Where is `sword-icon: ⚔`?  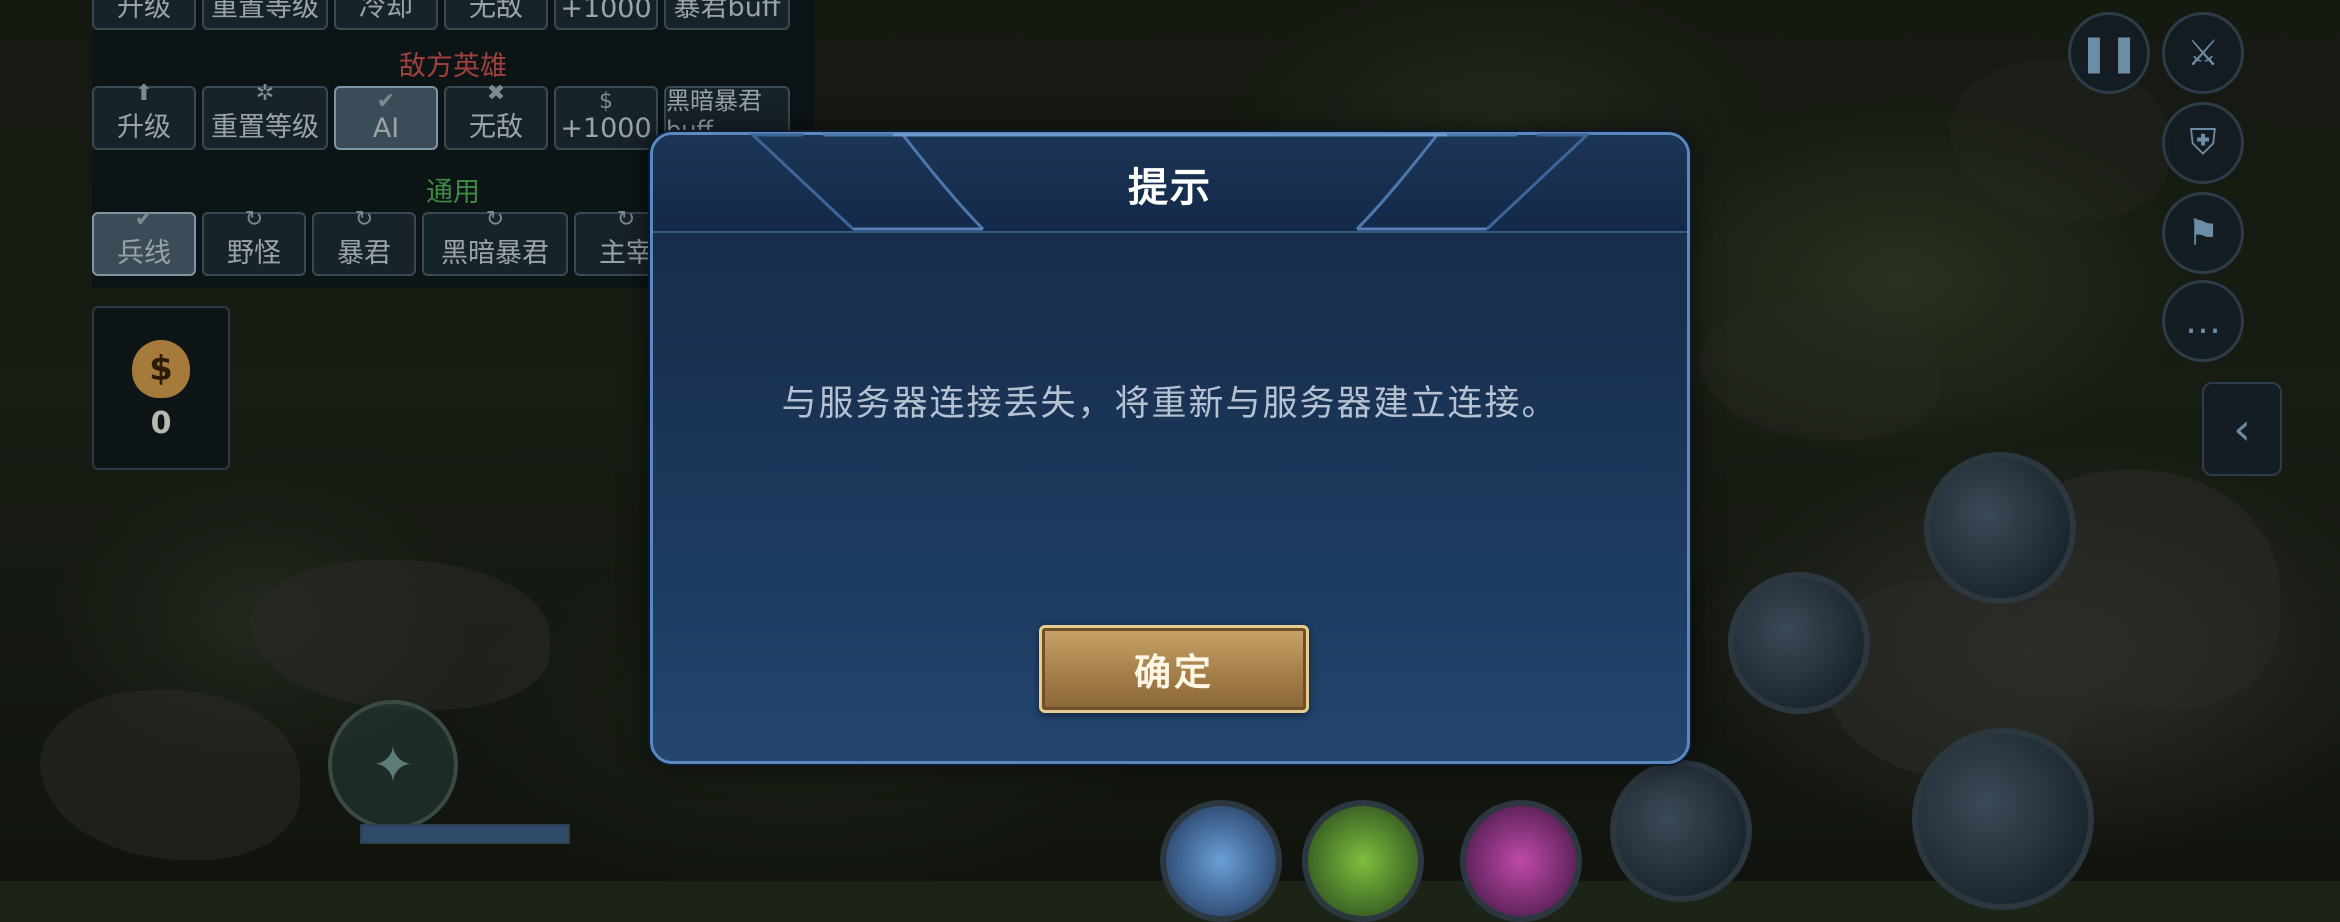
sword-icon: ⚔ is located at coordinates (2203, 53).